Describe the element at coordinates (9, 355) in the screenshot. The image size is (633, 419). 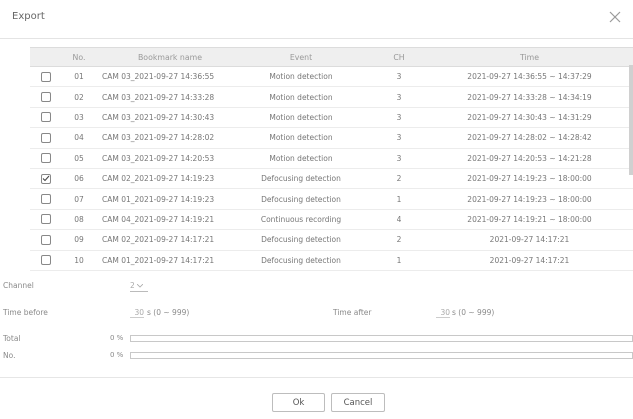
I see `file-progress-label: No.` at that location.